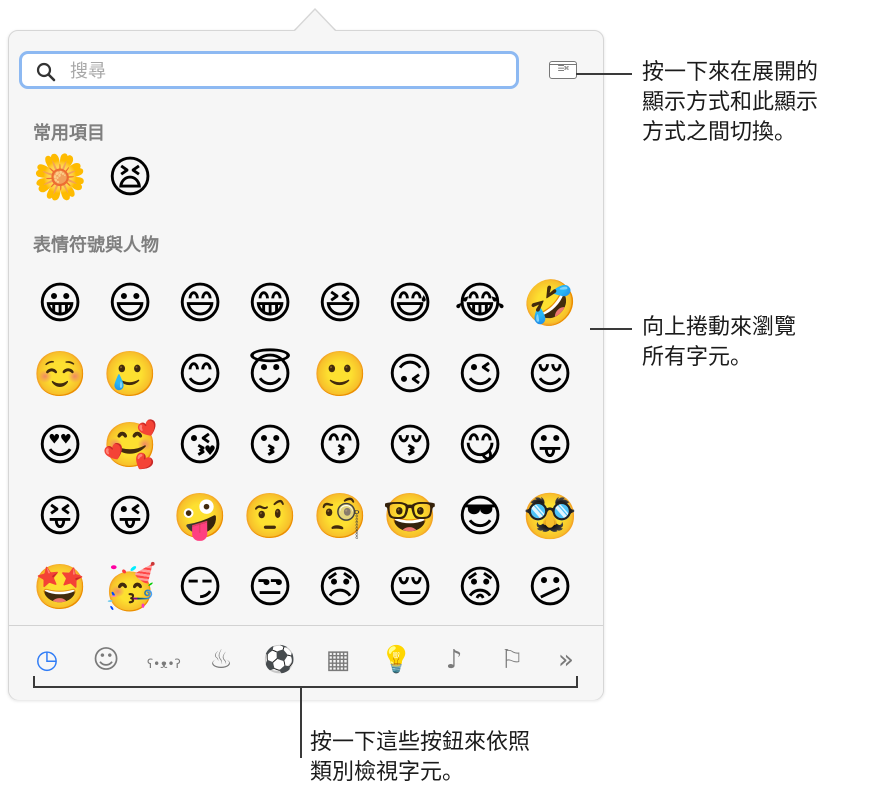 The height and width of the screenshot is (798, 872). Describe the element at coordinates (577, 682) in the screenshot. I see `tabs-bracket-right` at that location.